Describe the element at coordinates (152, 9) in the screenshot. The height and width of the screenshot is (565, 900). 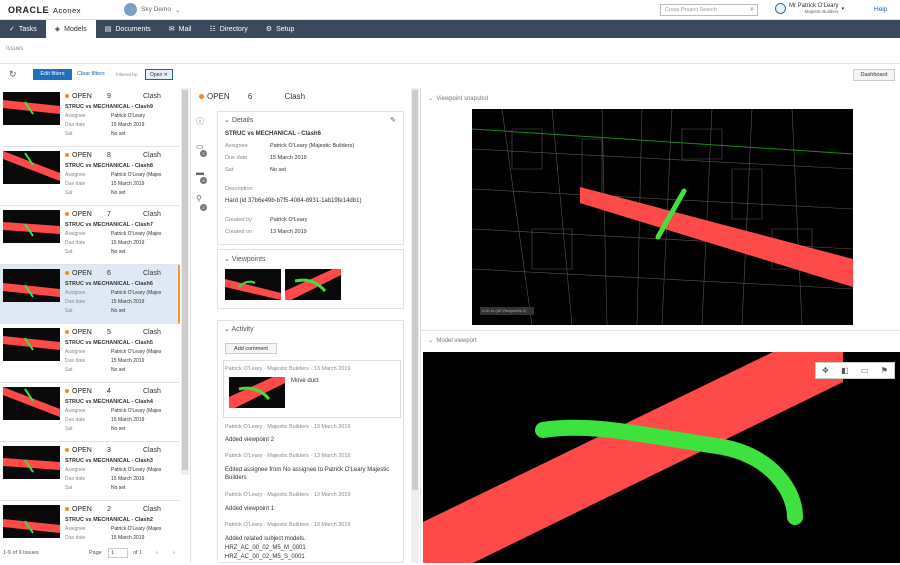
I see `project-selector: Sky Demo ⌄` at that location.